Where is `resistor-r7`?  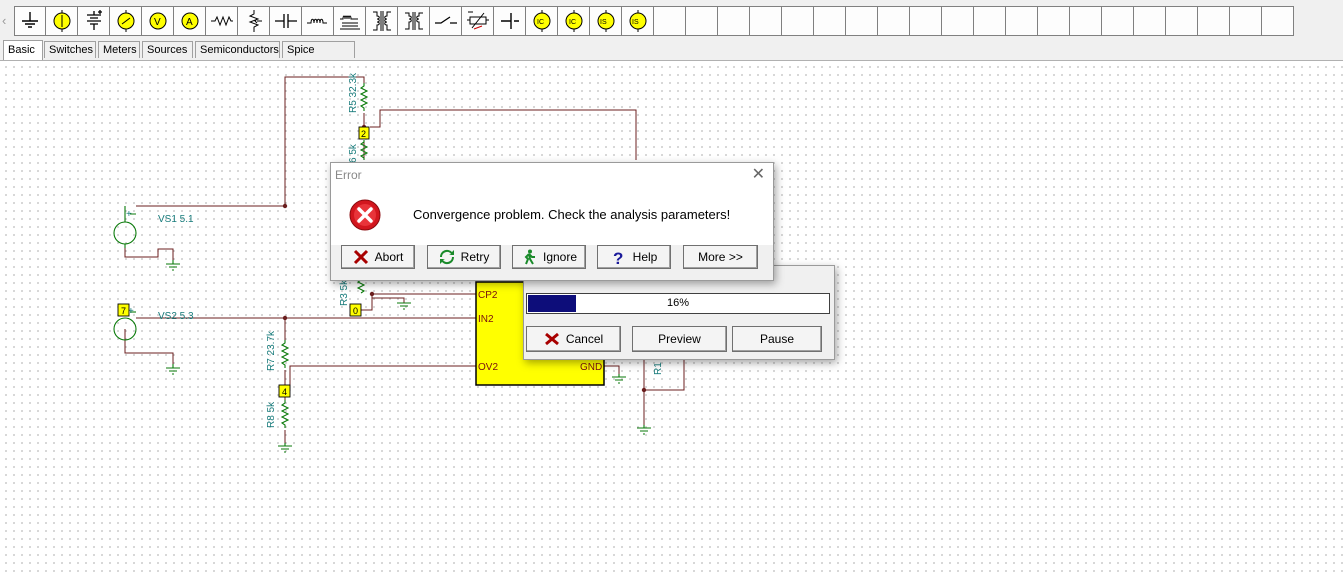 resistor-r7 is located at coordinates (285, 354).